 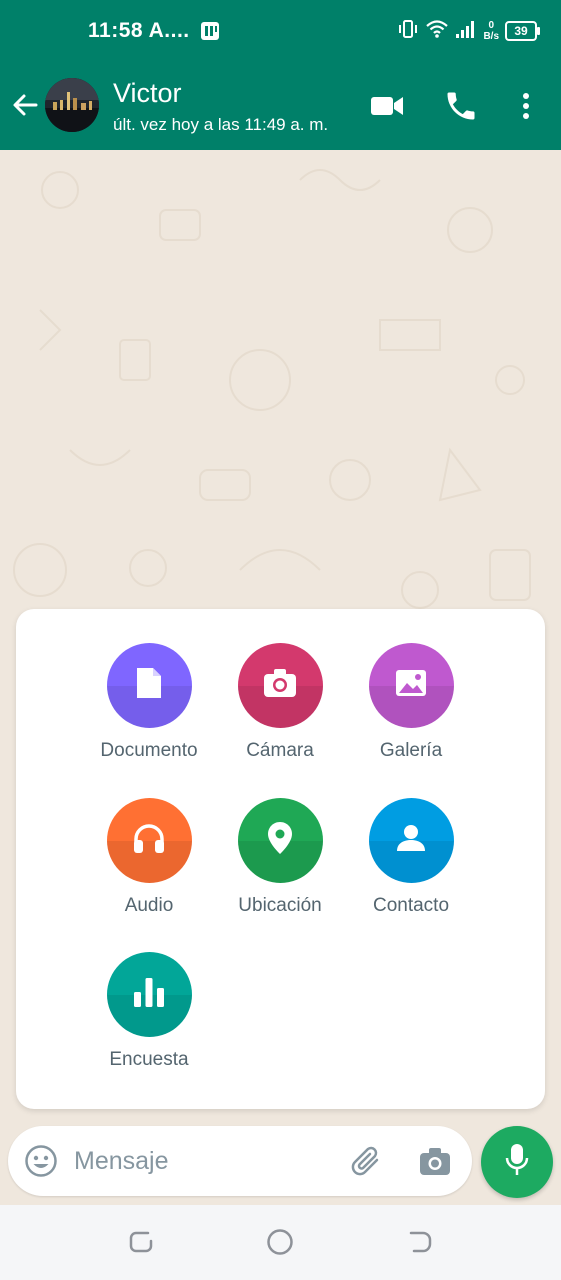 What do you see at coordinates (411, 750) in the screenshot?
I see `attach-gallery-label: Galería` at bounding box center [411, 750].